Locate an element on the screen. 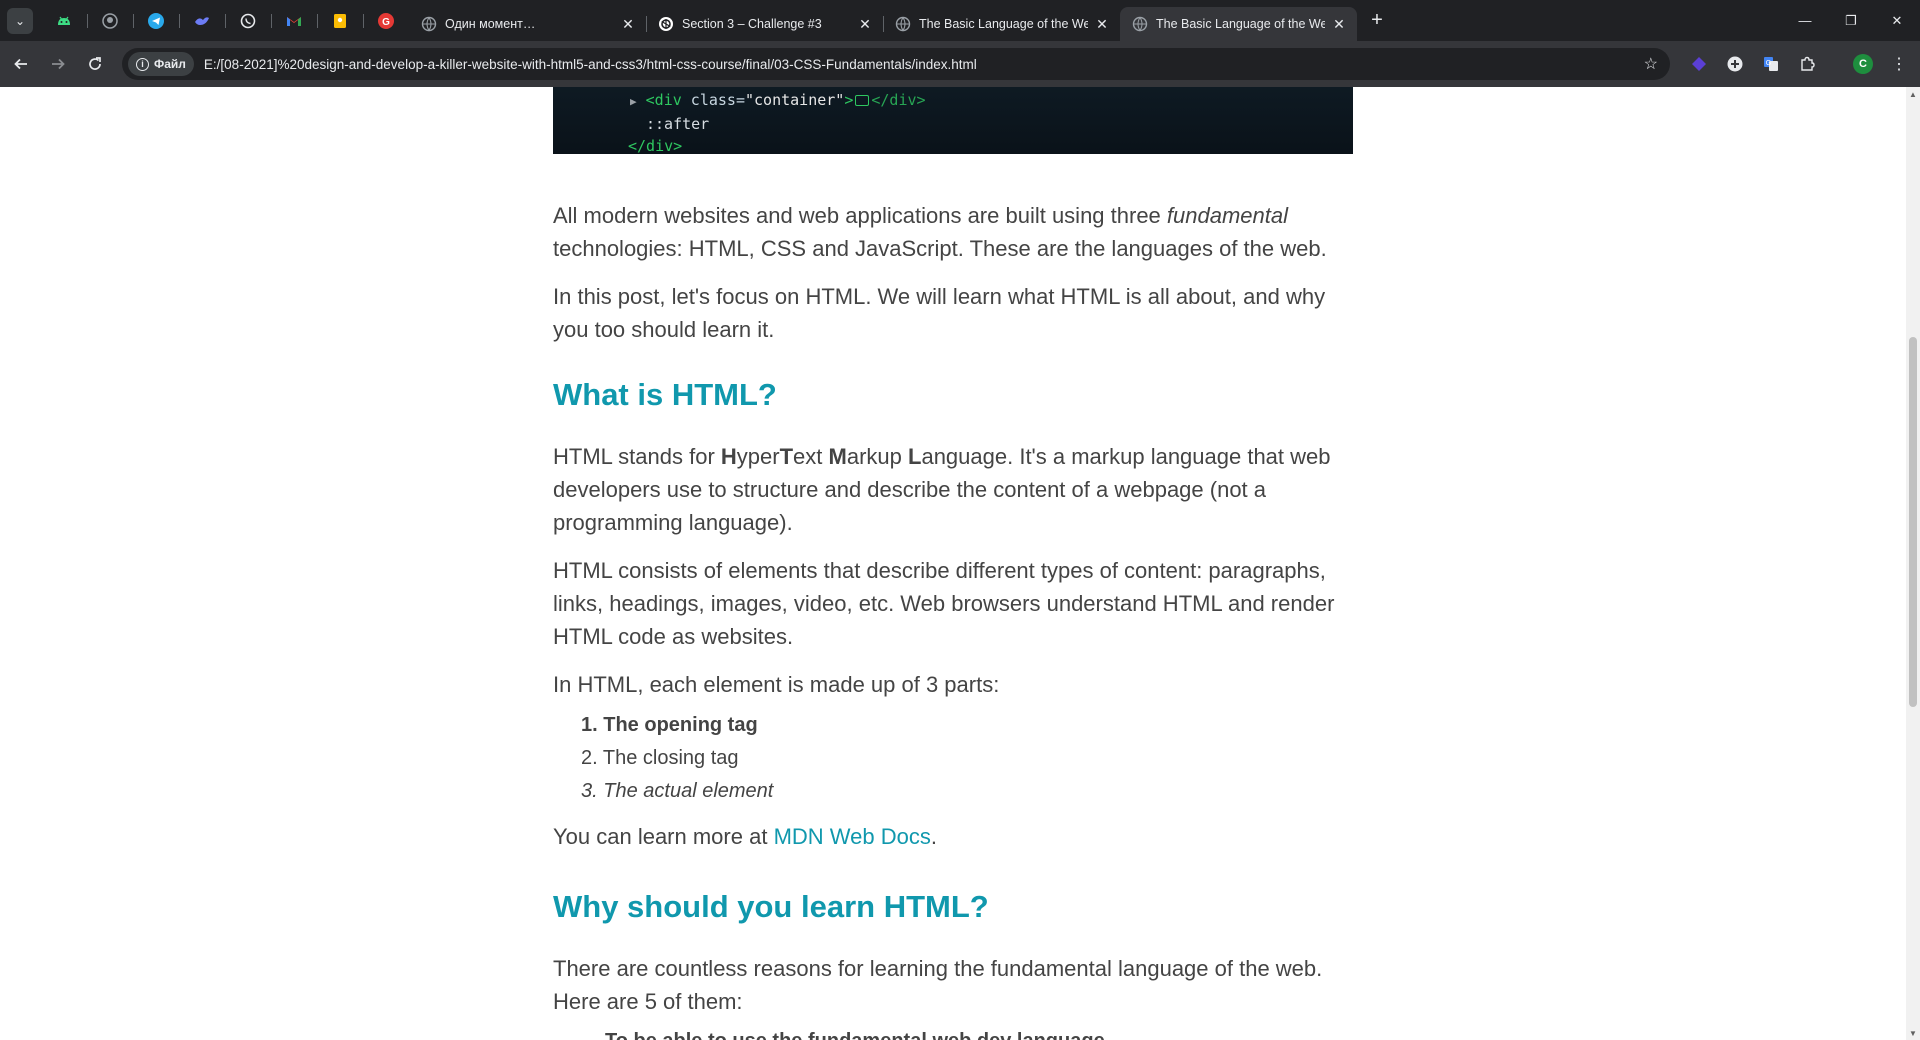 The height and width of the screenshot is (1040, 1920). site-info-label: Файл is located at coordinates (170, 64).